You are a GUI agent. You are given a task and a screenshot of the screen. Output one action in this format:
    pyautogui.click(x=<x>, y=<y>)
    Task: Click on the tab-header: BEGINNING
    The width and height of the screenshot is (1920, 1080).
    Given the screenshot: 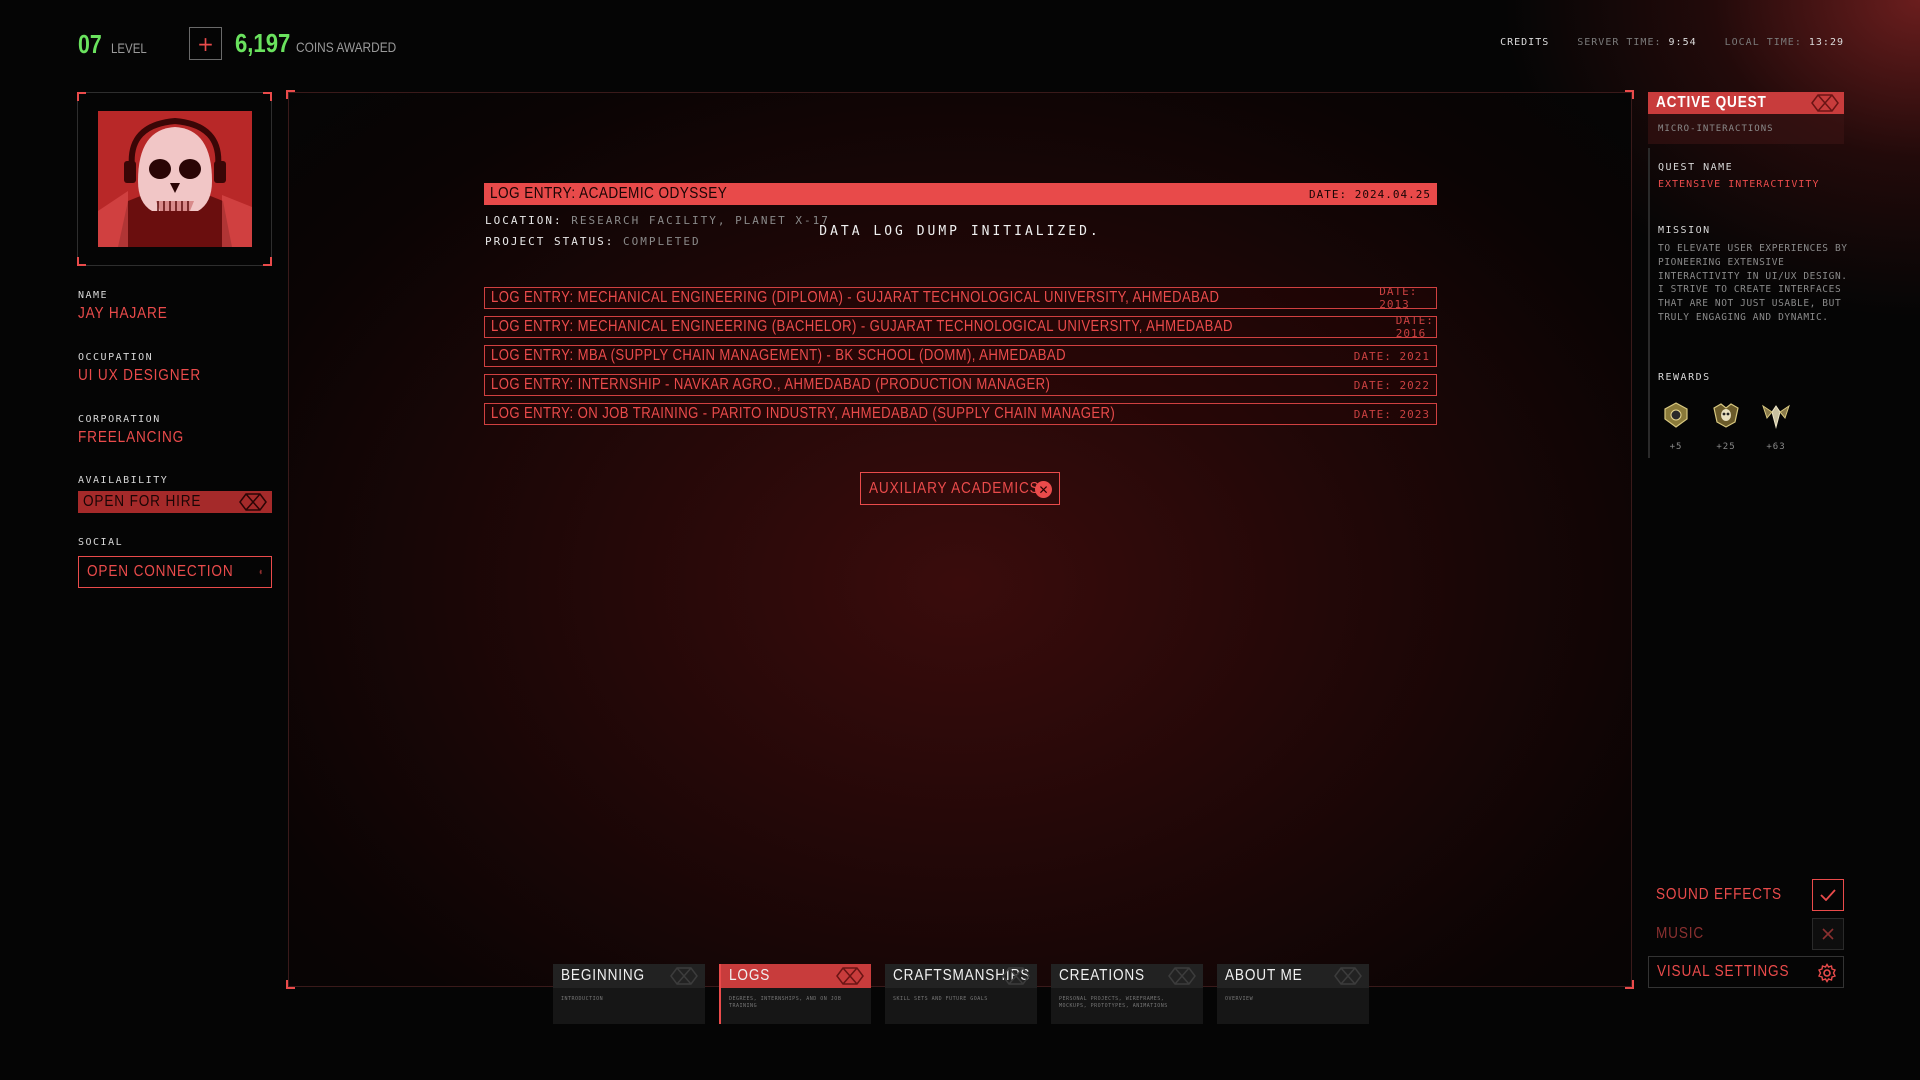 What is the action you would take?
    pyautogui.click(x=629, y=976)
    